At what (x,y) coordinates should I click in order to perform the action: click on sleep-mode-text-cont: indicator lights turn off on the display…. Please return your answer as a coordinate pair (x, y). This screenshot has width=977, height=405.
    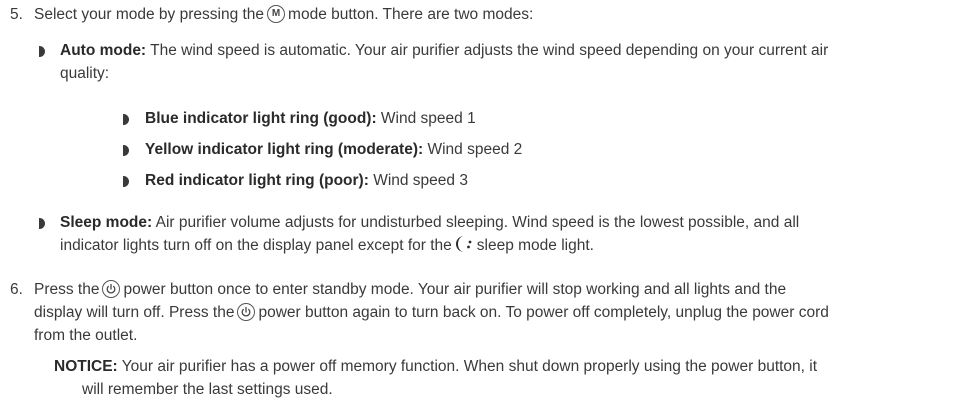
    Looking at the image, I should click on (327, 245).